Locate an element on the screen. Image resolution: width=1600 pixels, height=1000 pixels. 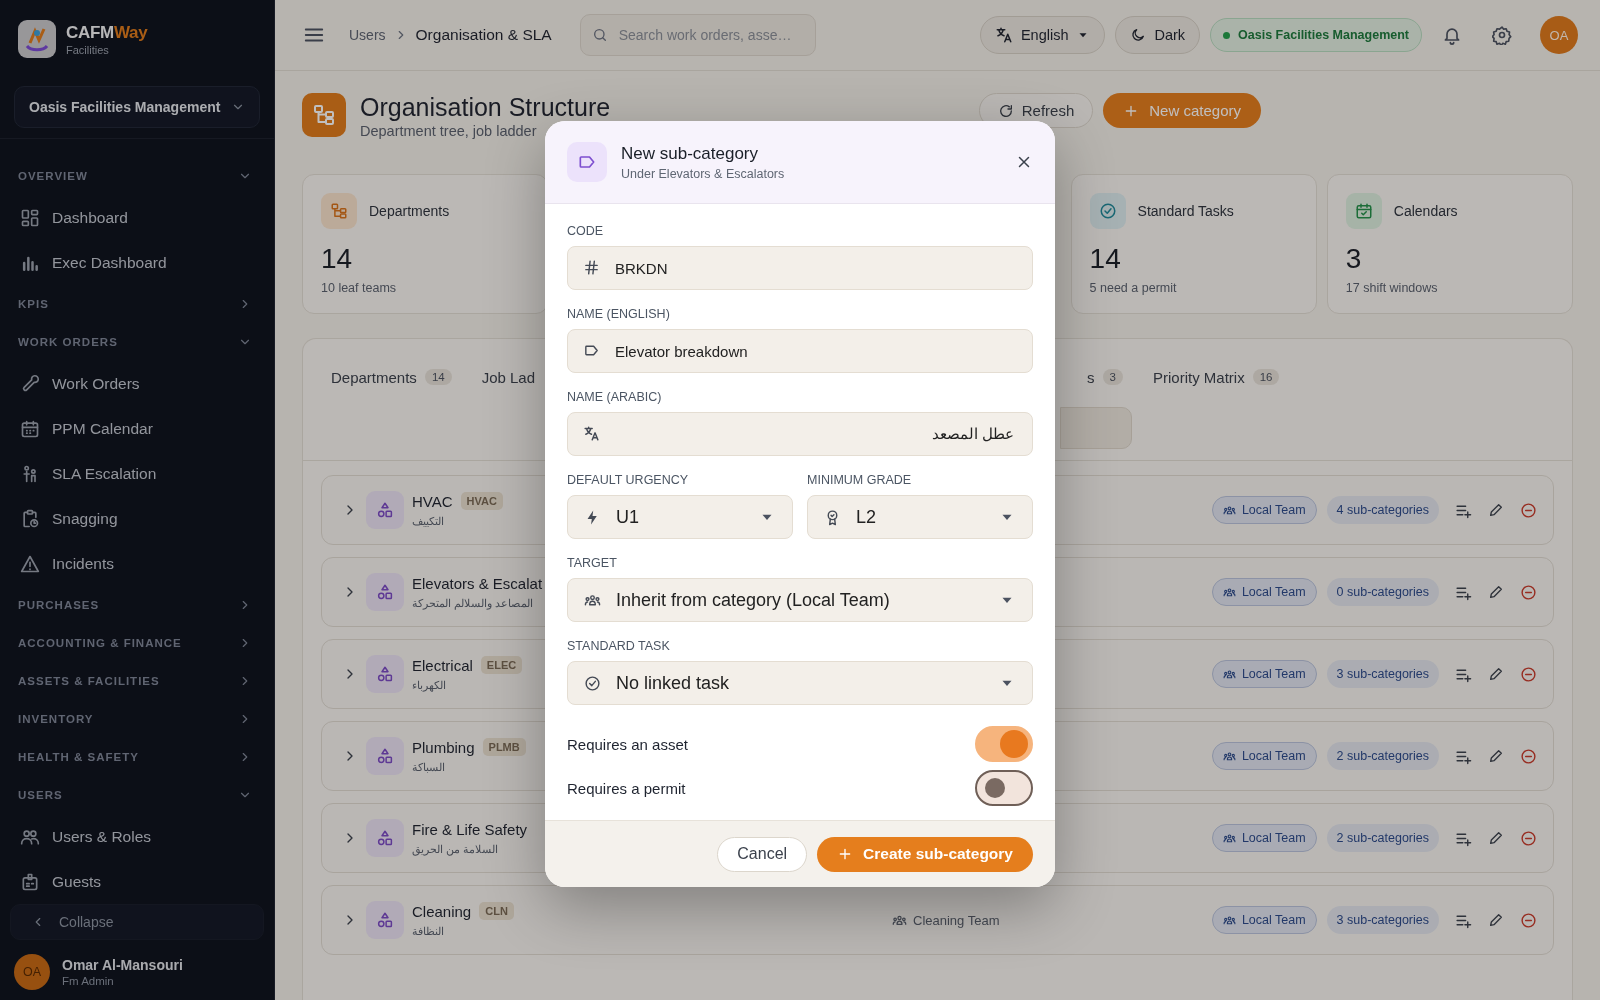
nav-section-header: WORK ORDERS is located at coordinates (137, 342).